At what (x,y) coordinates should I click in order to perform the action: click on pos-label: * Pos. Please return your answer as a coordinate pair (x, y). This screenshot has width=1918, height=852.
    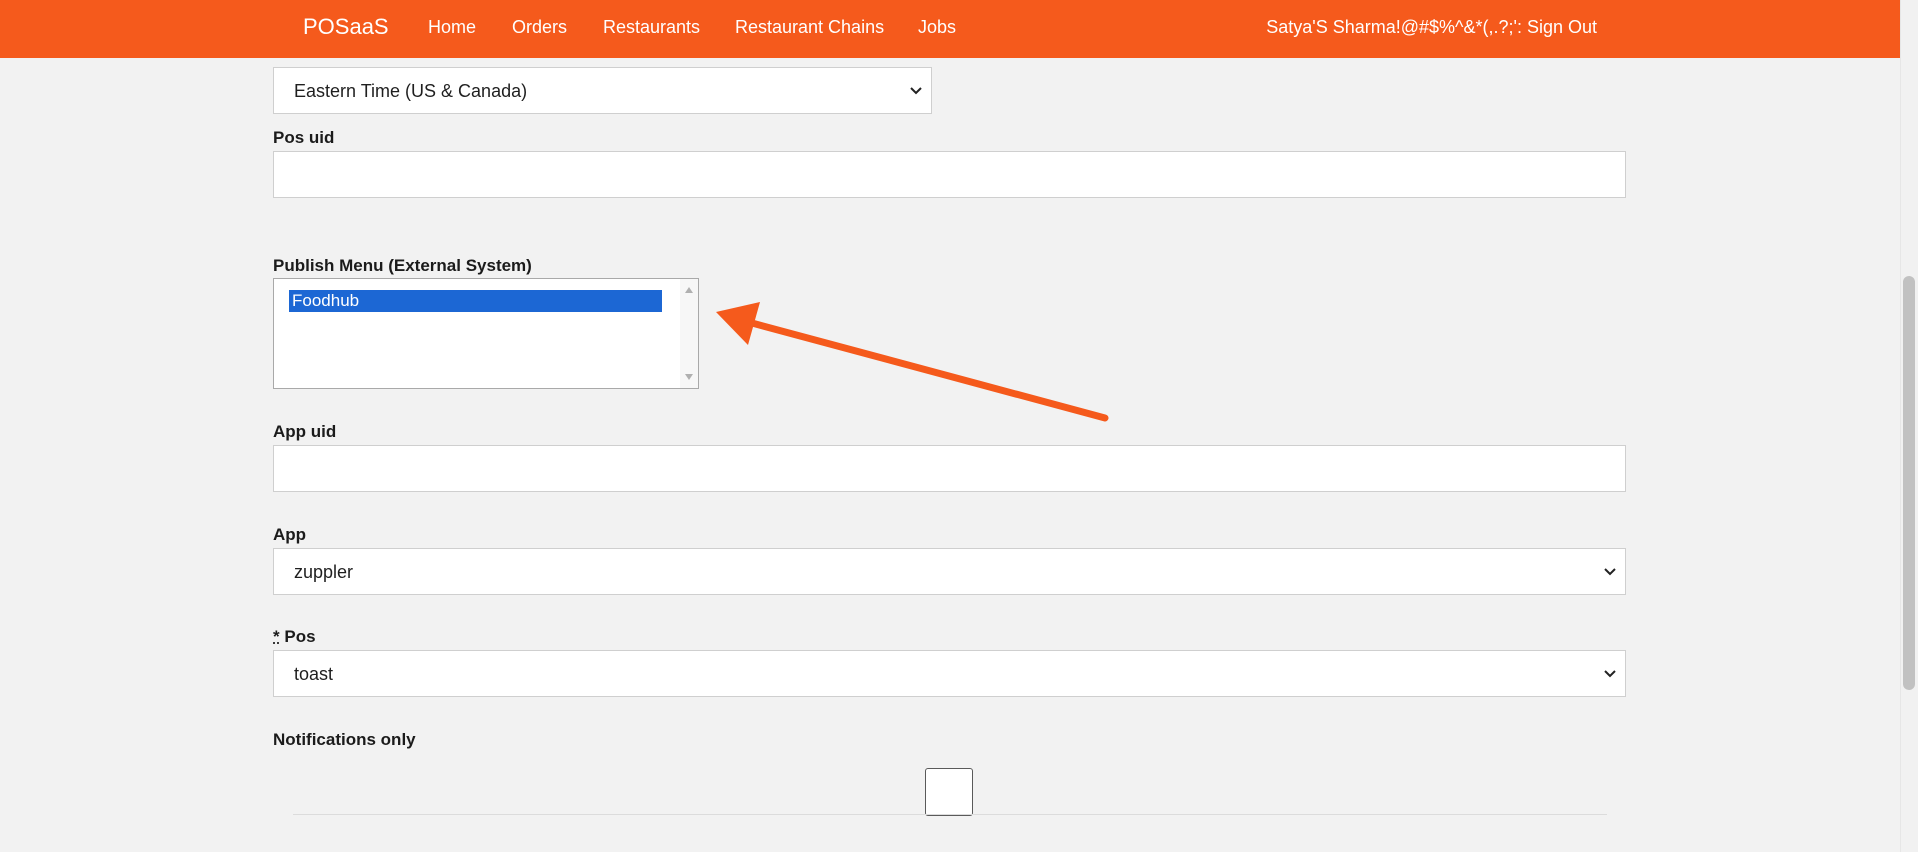
    Looking at the image, I should click on (294, 637).